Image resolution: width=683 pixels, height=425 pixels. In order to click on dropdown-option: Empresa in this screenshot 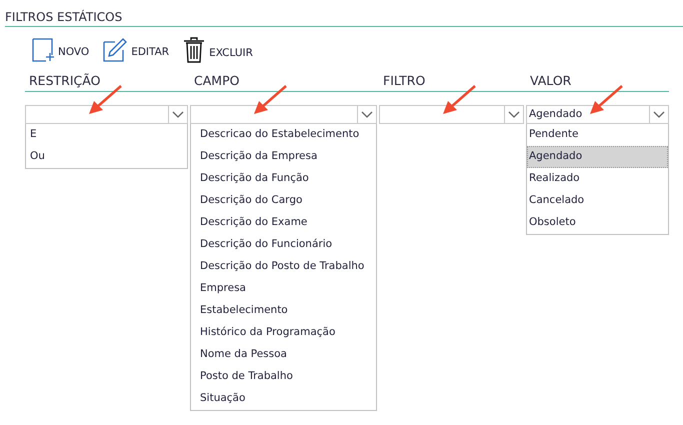, I will do `click(283, 289)`.